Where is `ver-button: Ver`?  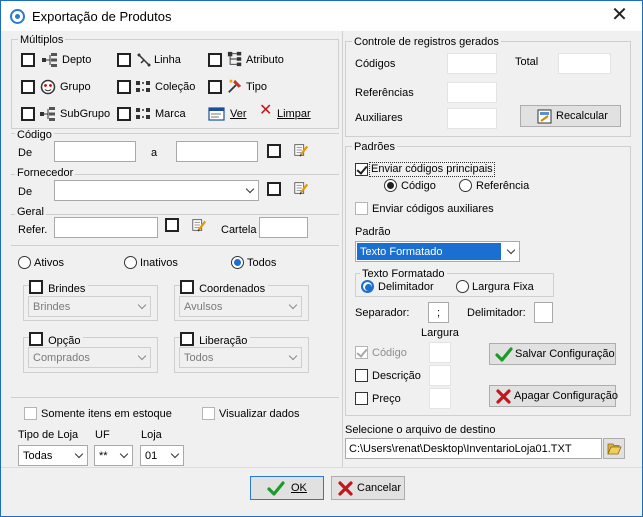 ver-button: Ver is located at coordinates (230, 114).